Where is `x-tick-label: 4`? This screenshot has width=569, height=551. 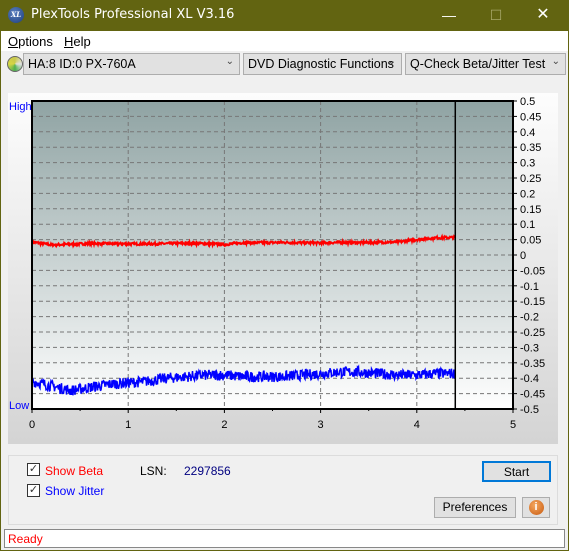 x-tick-label: 4 is located at coordinates (417, 425).